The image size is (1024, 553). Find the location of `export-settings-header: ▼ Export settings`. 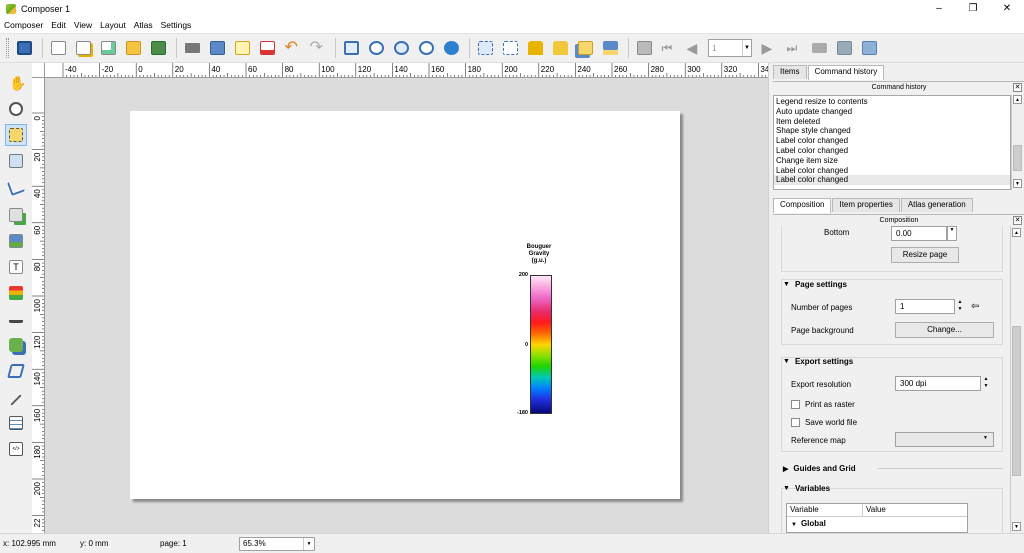

export-settings-header: ▼ Export settings is located at coordinates (818, 361).